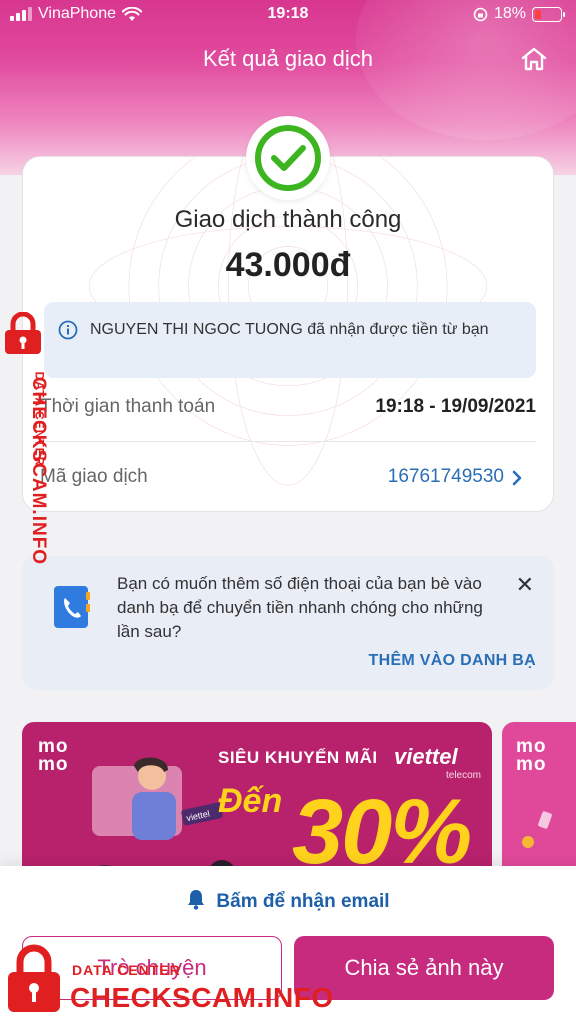  I want to click on transaction-status: Giao dịch thành công, so click(288, 219).